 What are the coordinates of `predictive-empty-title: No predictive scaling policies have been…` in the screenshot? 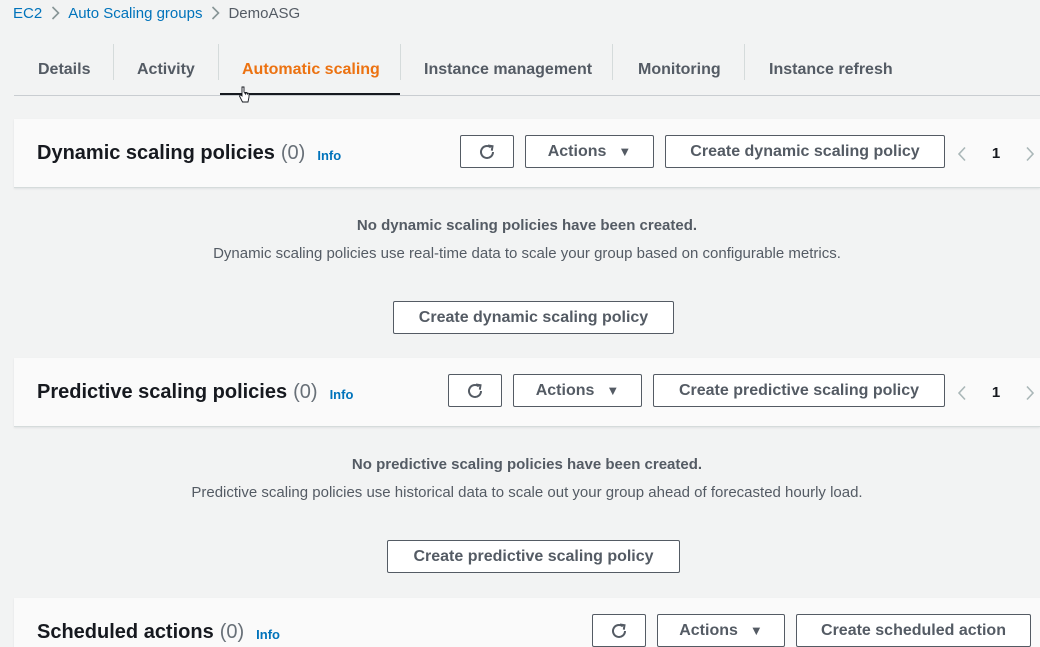 It's located at (527, 464).